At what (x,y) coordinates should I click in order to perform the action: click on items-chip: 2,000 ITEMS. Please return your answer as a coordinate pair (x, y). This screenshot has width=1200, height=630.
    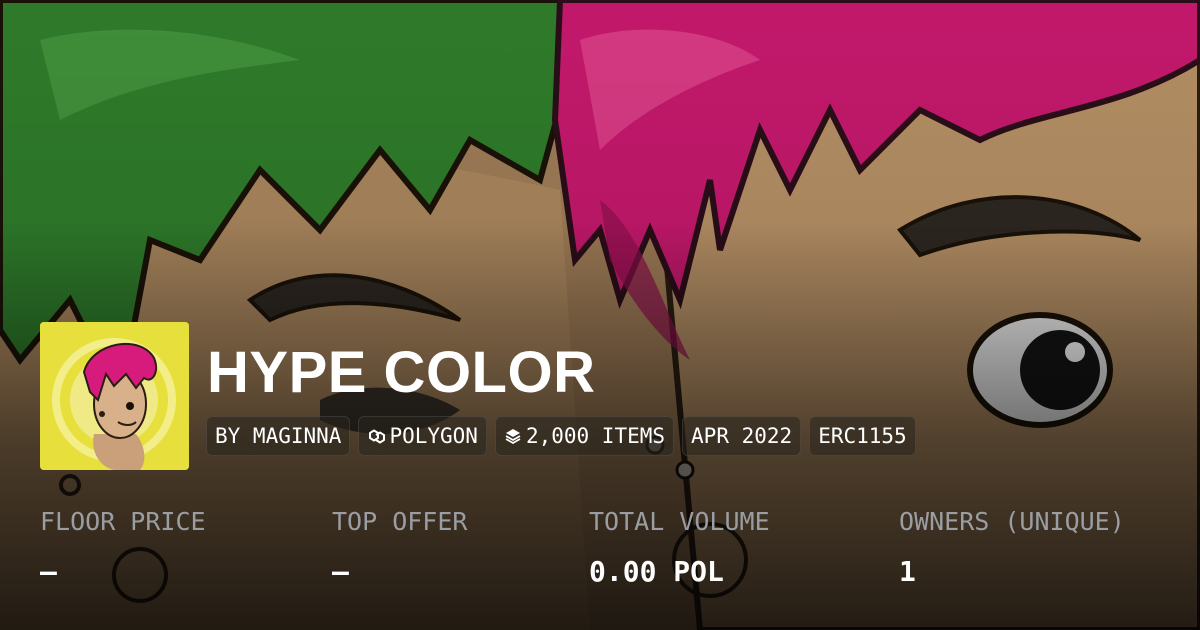
    Looking at the image, I should click on (584, 436).